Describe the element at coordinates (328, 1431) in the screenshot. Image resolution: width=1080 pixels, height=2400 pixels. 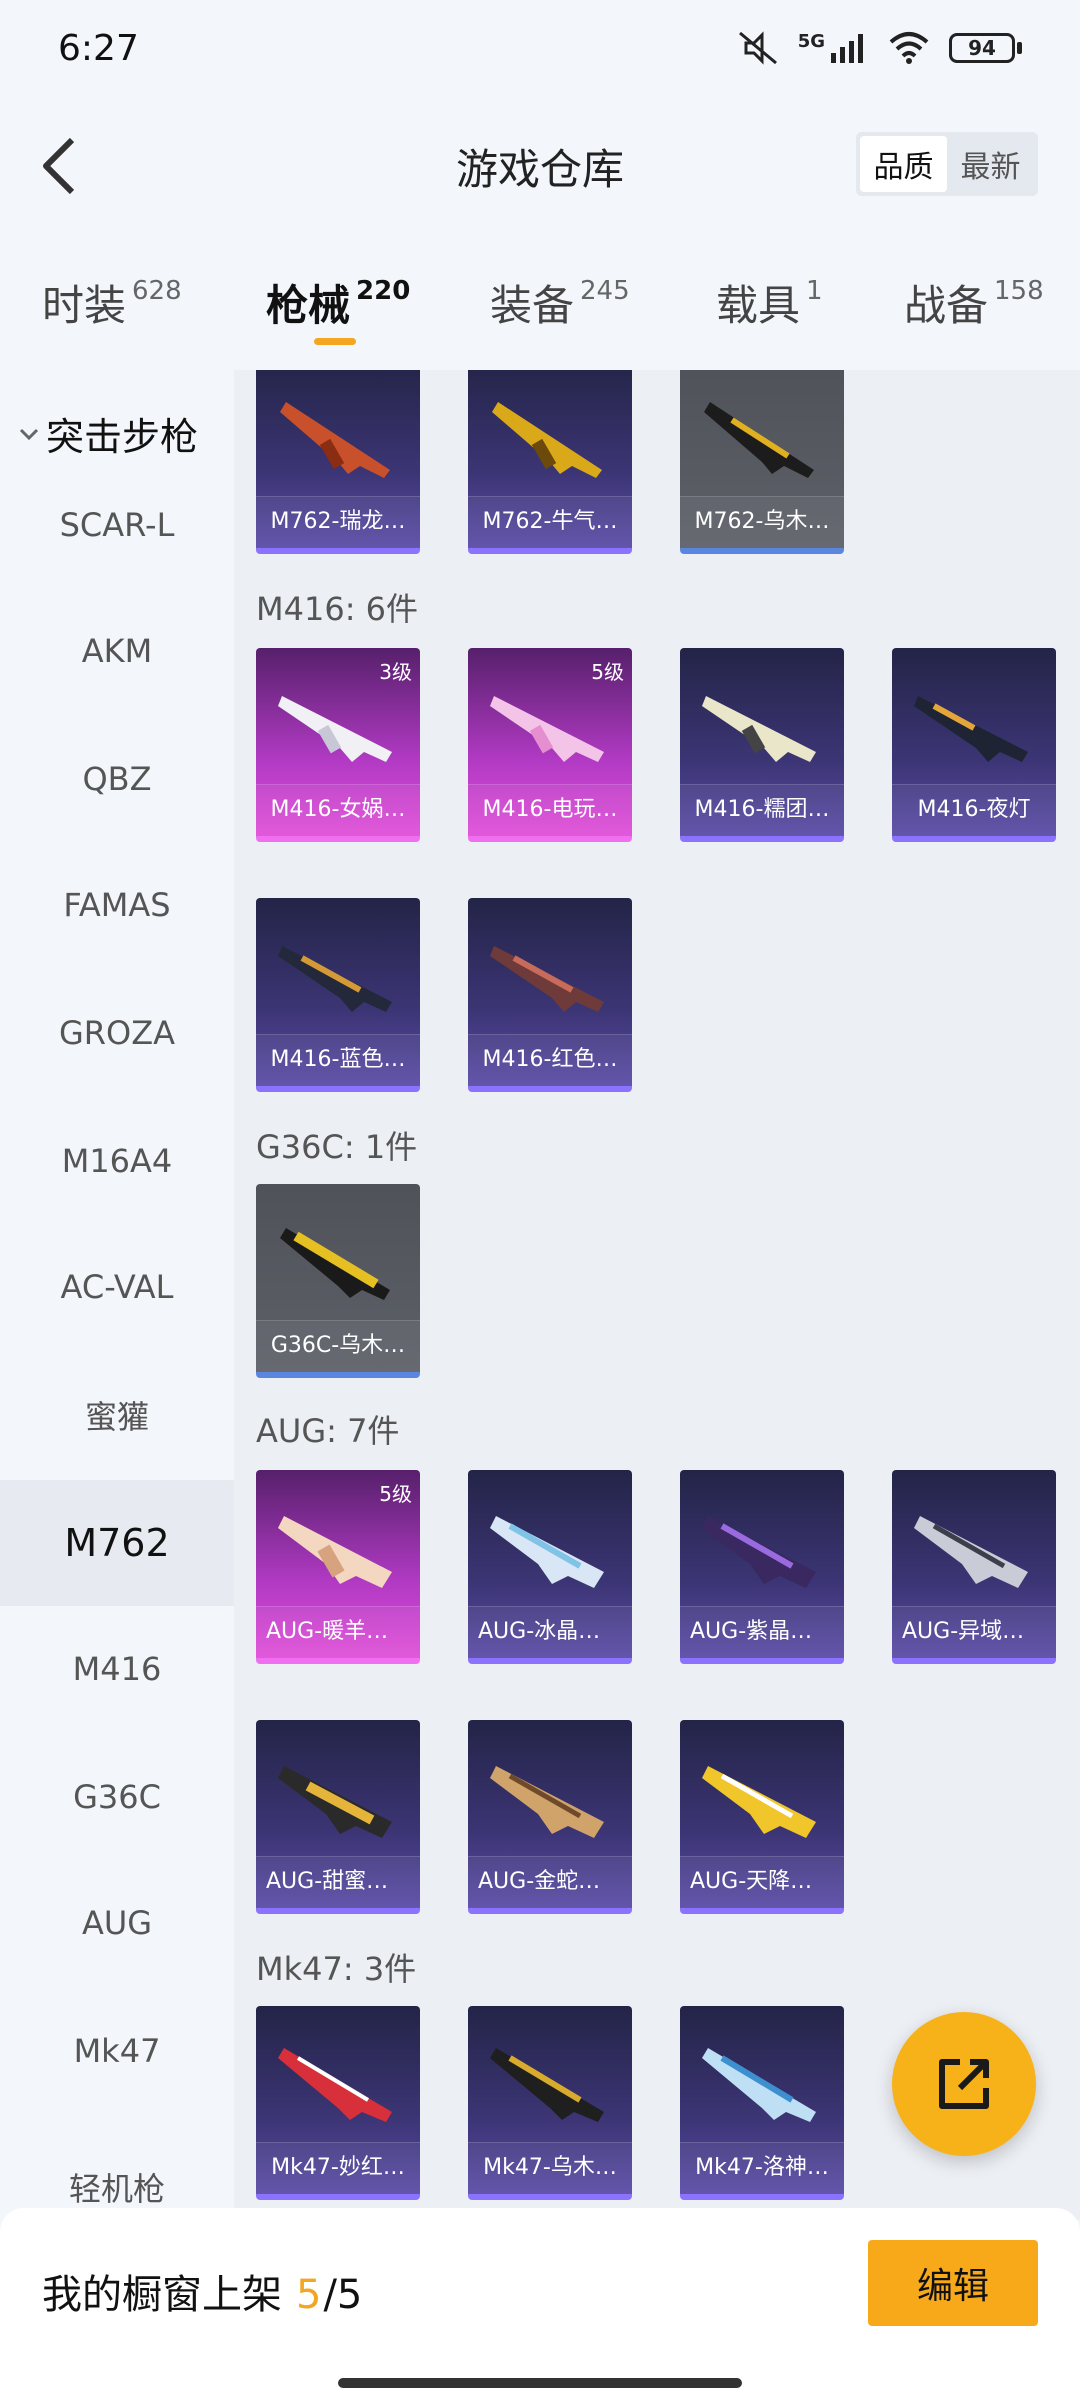
I see `group-title-aug: AUG: 7件` at that location.